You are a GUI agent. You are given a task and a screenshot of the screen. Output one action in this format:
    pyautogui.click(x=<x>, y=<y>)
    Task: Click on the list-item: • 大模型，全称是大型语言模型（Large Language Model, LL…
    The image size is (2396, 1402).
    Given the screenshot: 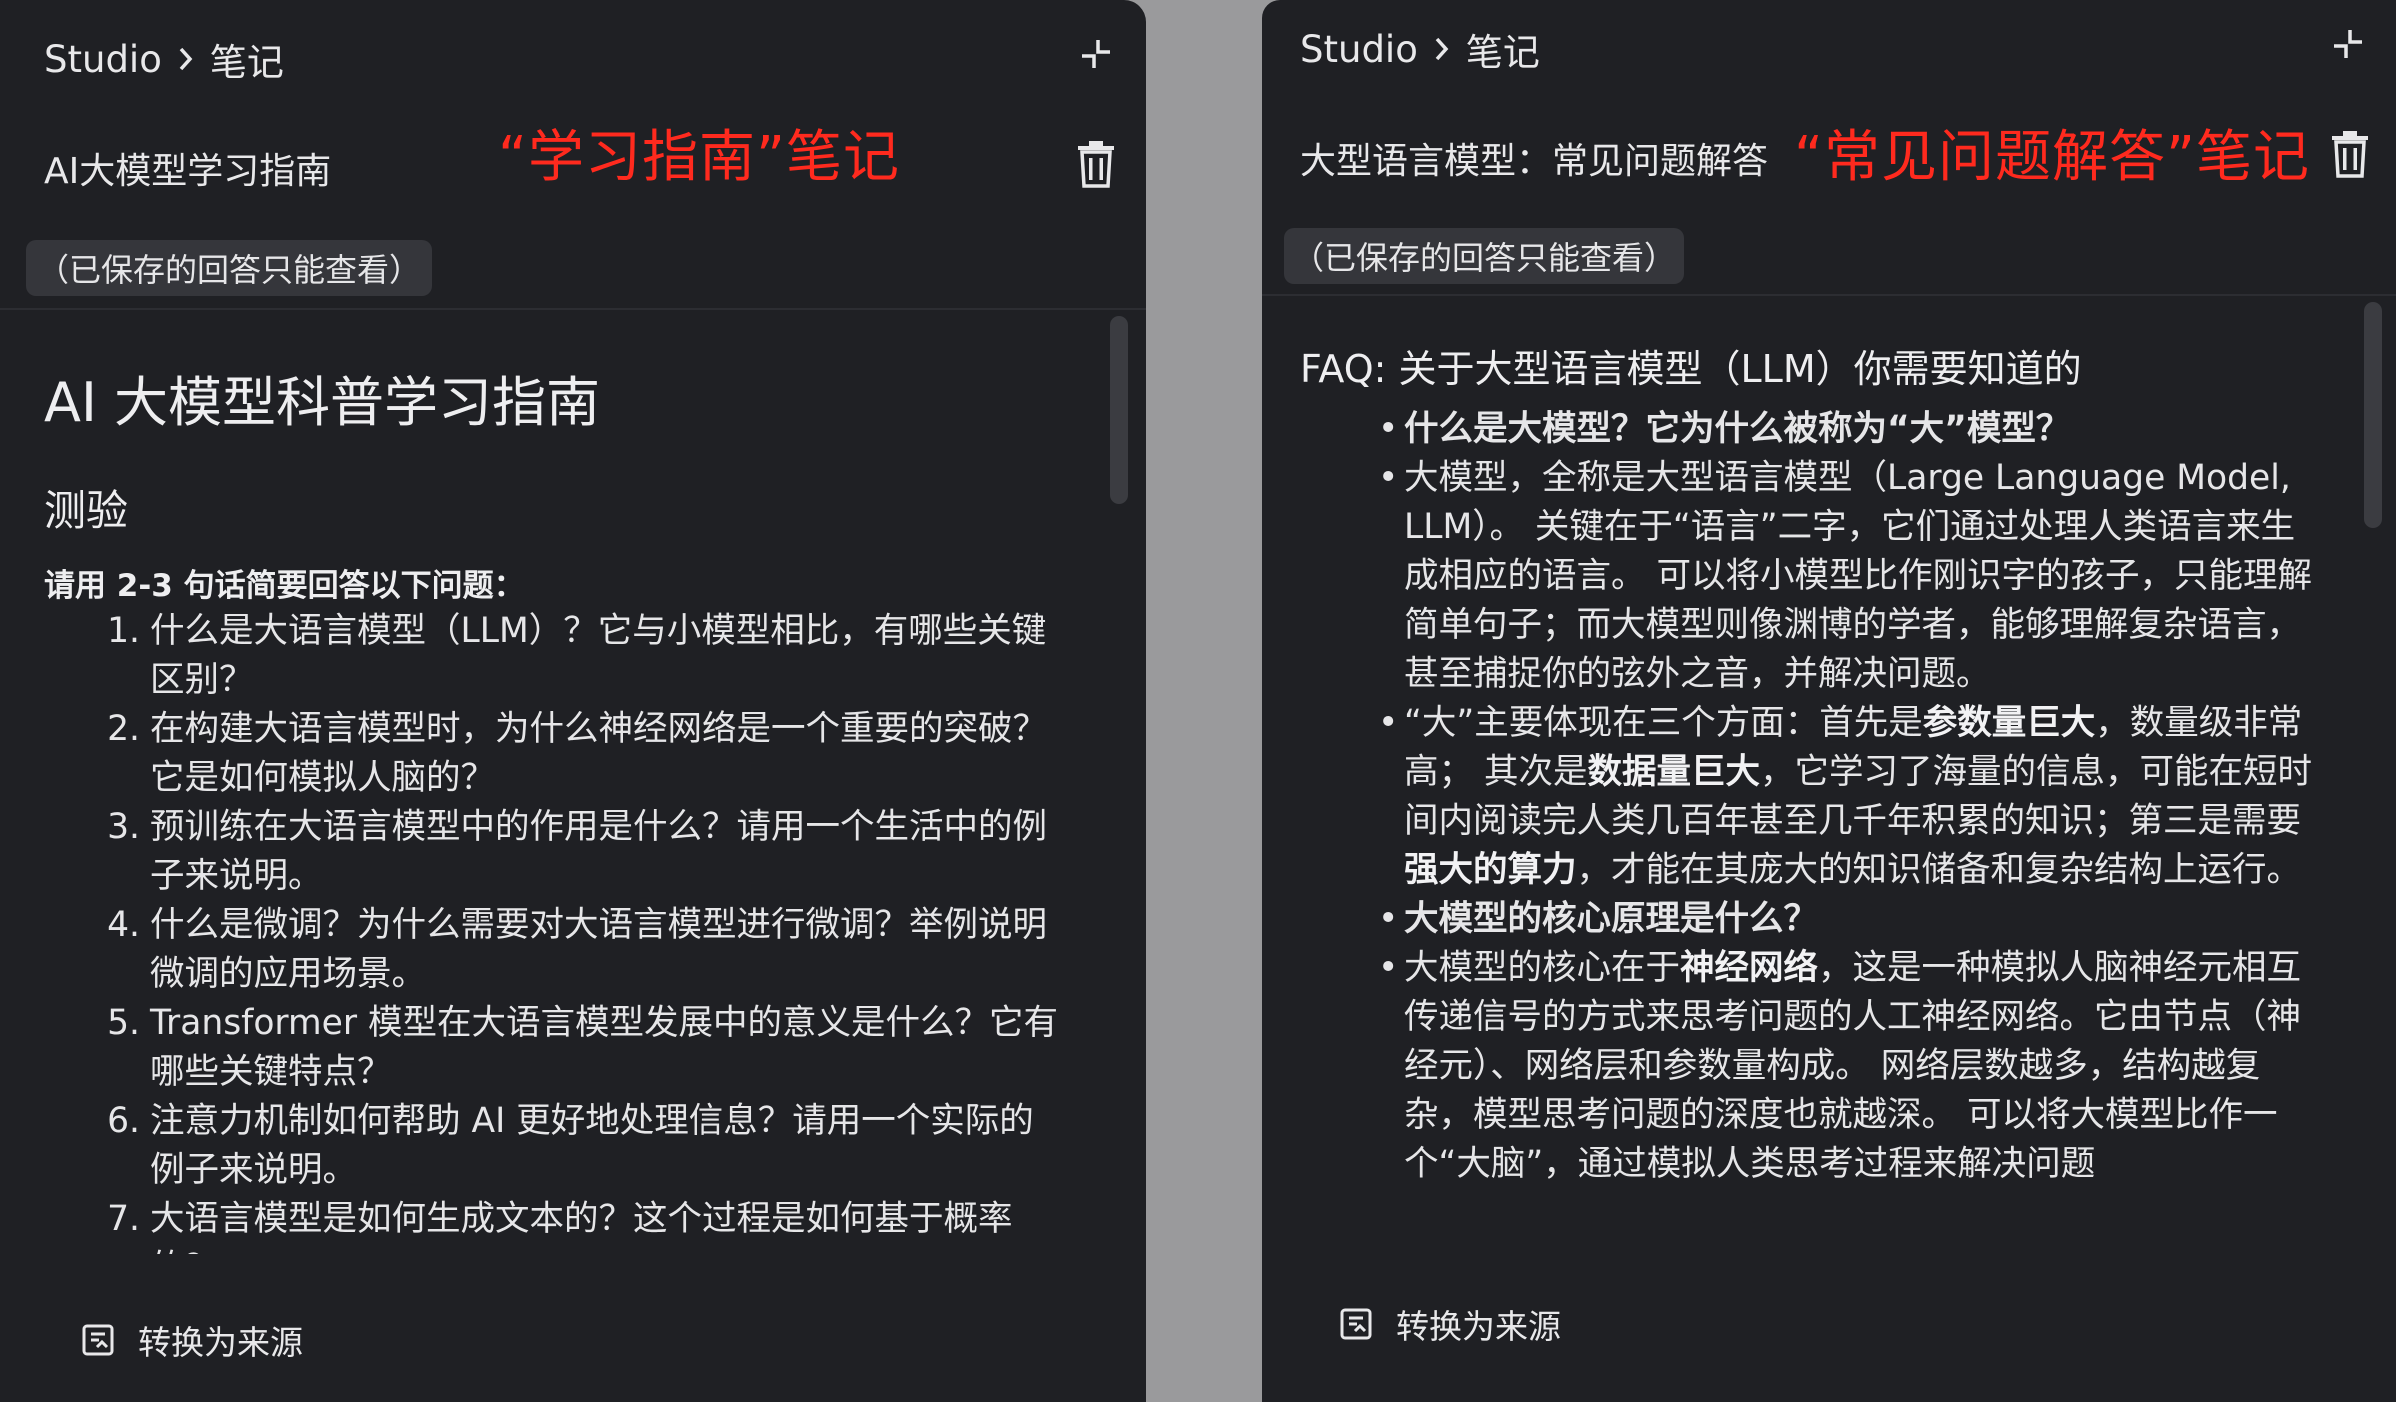 What is the action you would take?
    pyautogui.click(x=1849, y=576)
    